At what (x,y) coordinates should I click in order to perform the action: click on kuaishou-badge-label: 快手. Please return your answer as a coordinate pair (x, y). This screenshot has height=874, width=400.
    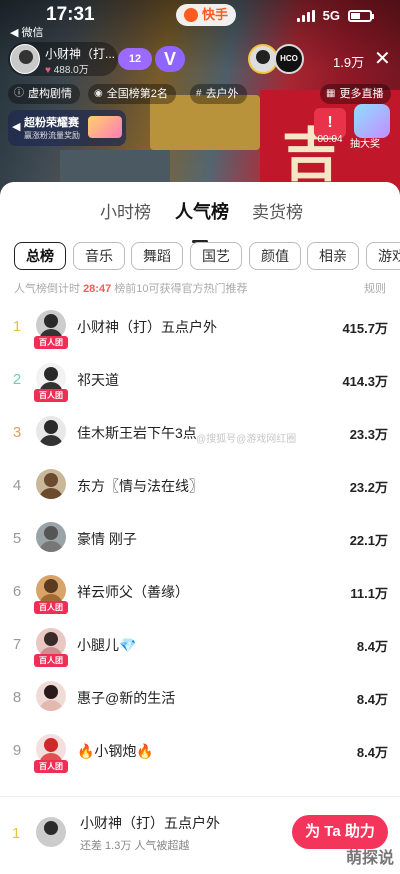
    Looking at the image, I should click on (215, 14).